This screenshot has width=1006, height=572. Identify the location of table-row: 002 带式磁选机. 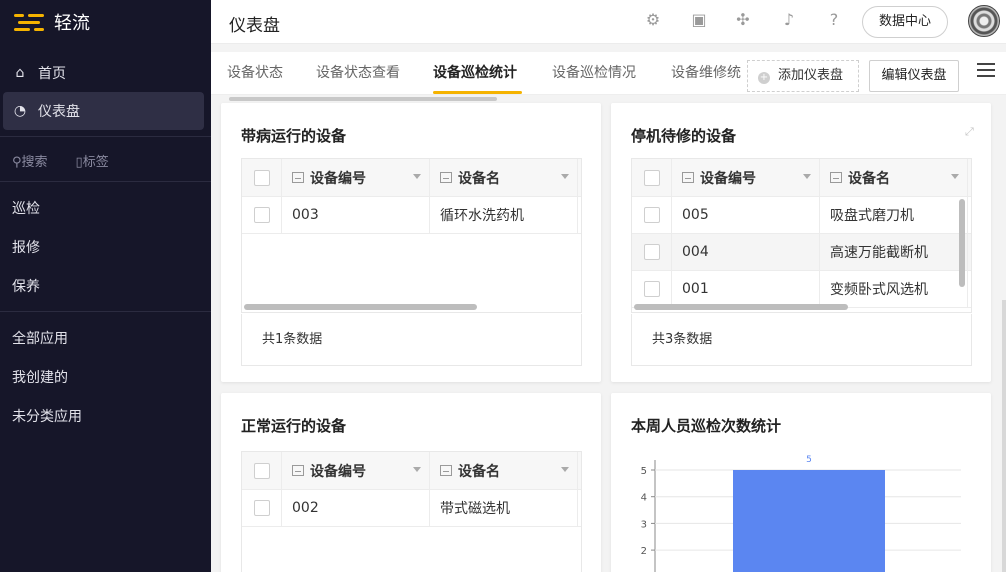
(411, 508).